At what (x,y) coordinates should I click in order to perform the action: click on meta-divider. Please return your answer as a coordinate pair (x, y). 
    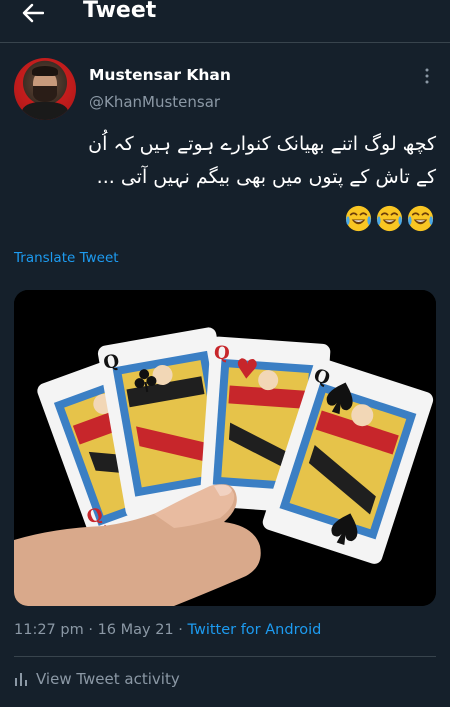
    Looking at the image, I should click on (225, 656).